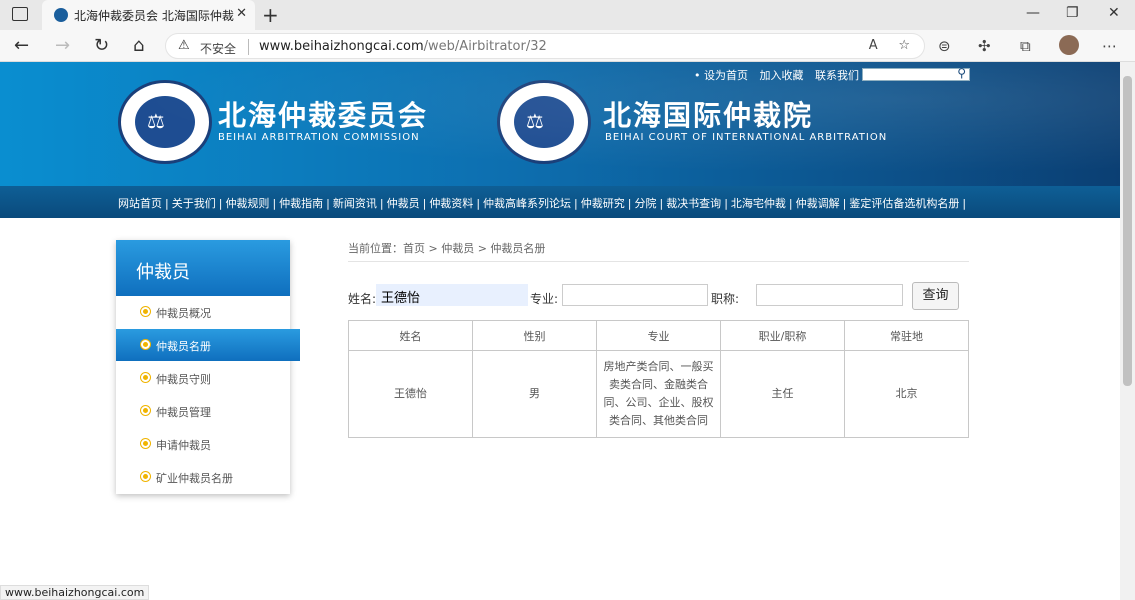 The width and height of the screenshot is (1135, 600). I want to click on refresh-icon: ↻, so click(101, 45).